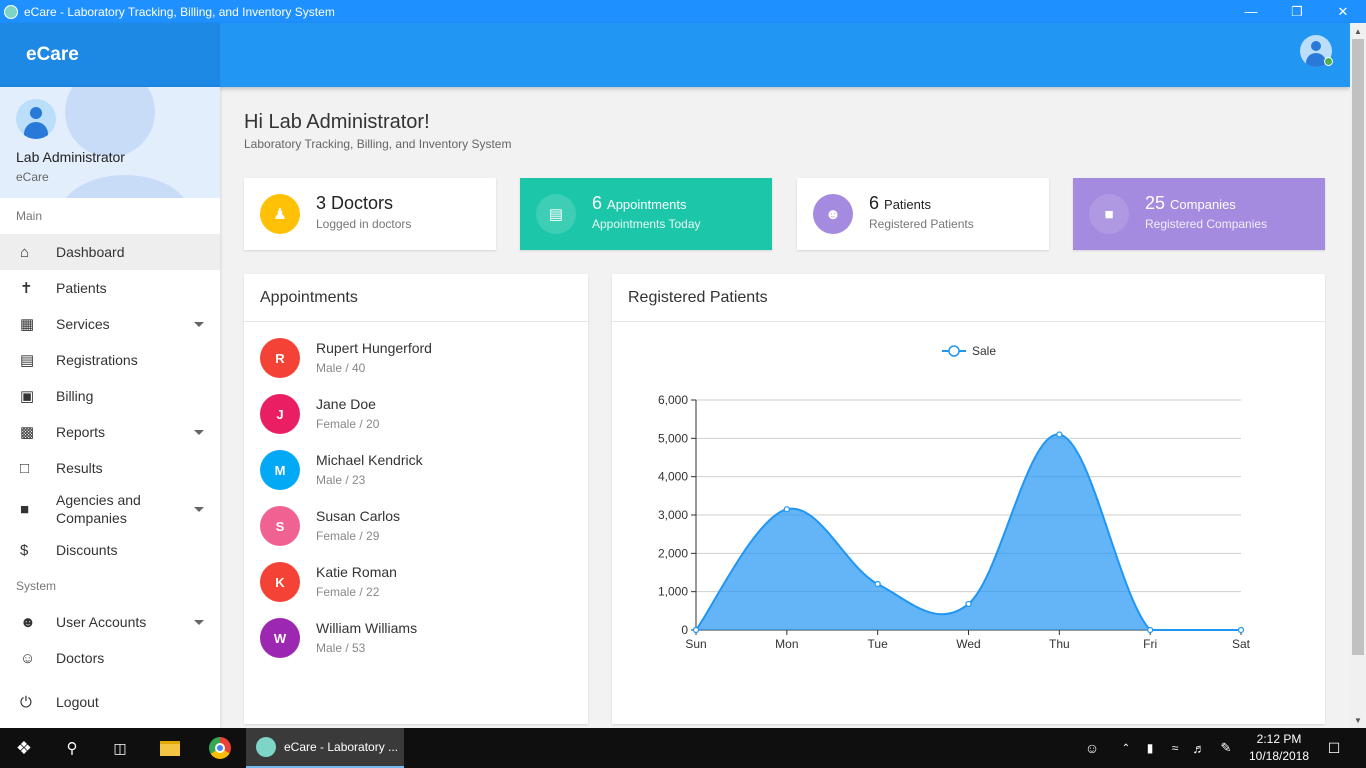 The height and width of the screenshot is (768, 1366). I want to click on brand-logo: eCare, so click(110, 55).